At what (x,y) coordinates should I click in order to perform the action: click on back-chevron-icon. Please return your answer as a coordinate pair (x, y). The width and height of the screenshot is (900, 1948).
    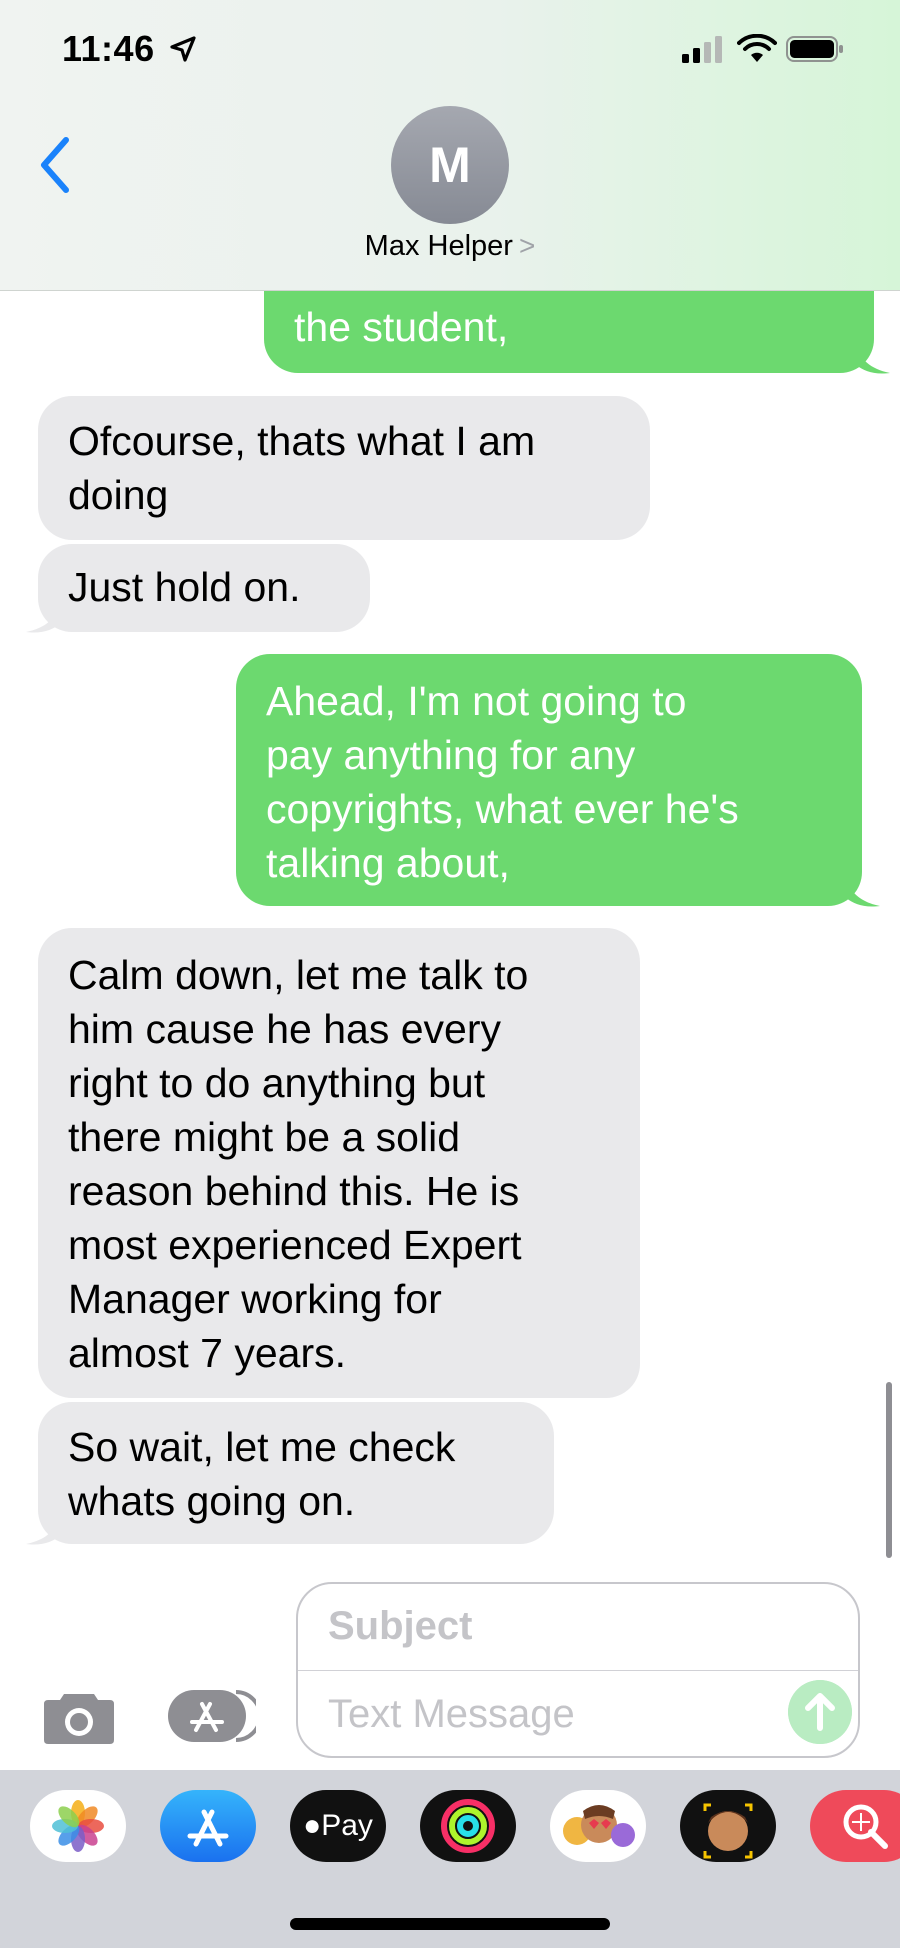
    Looking at the image, I should click on (56, 165).